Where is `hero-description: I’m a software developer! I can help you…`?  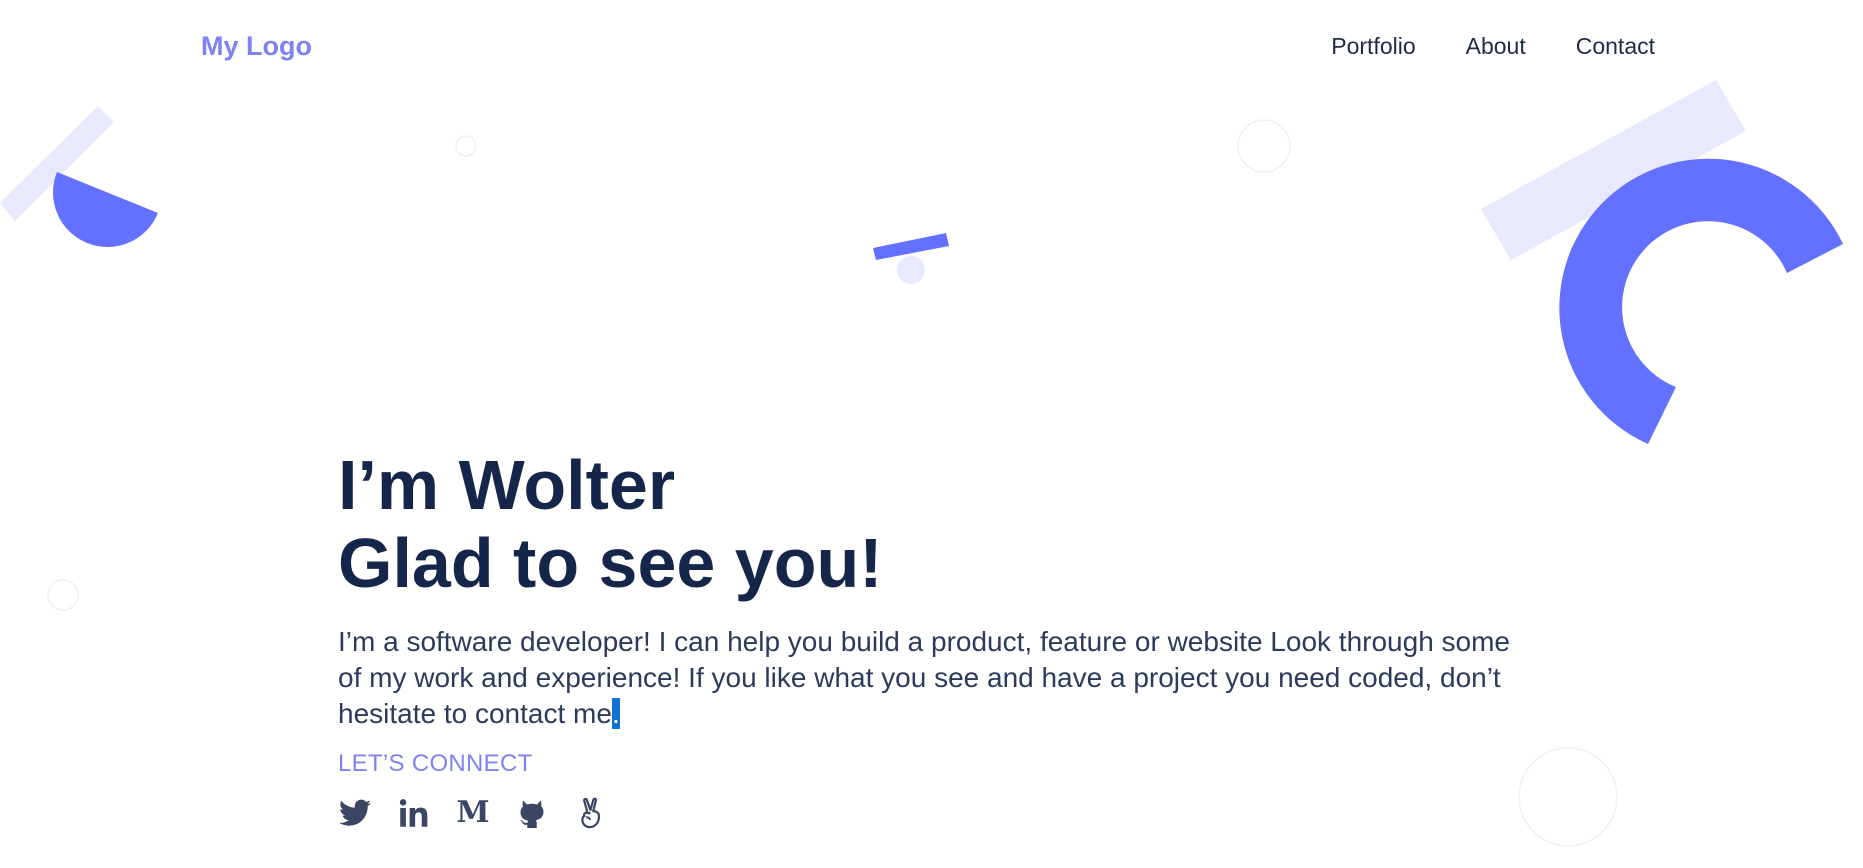 hero-description: I’m a software developer! I can help you… is located at coordinates (933, 678).